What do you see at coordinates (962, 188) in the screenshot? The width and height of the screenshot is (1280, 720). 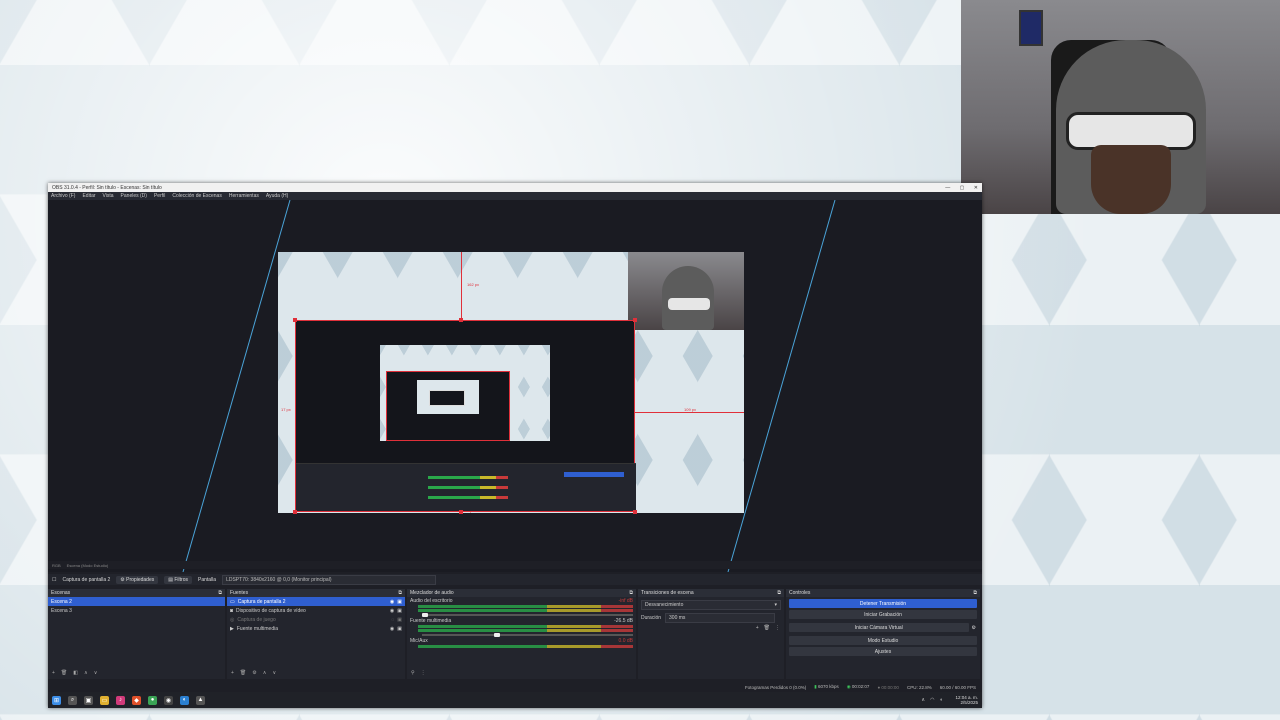 I see `maximize-button: ▢` at bounding box center [962, 188].